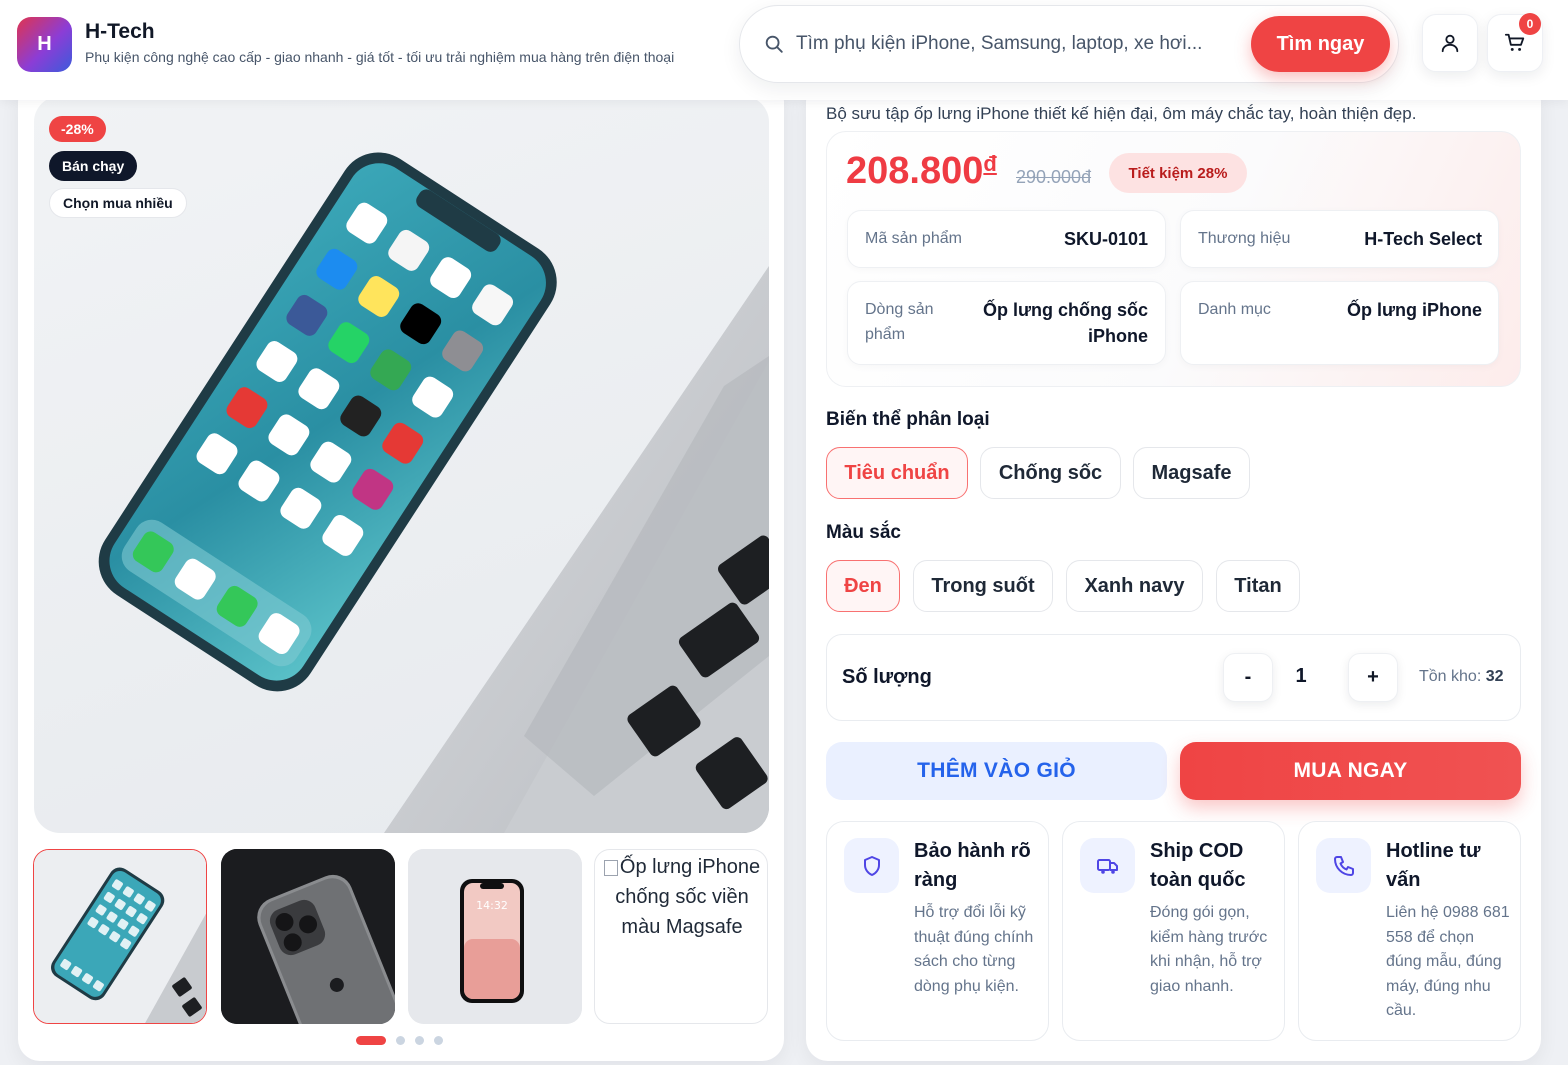 The width and height of the screenshot is (1568, 1065). Describe the element at coordinates (120, 32) in the screenshot. I see `brand-name: H-Tech` at that location.